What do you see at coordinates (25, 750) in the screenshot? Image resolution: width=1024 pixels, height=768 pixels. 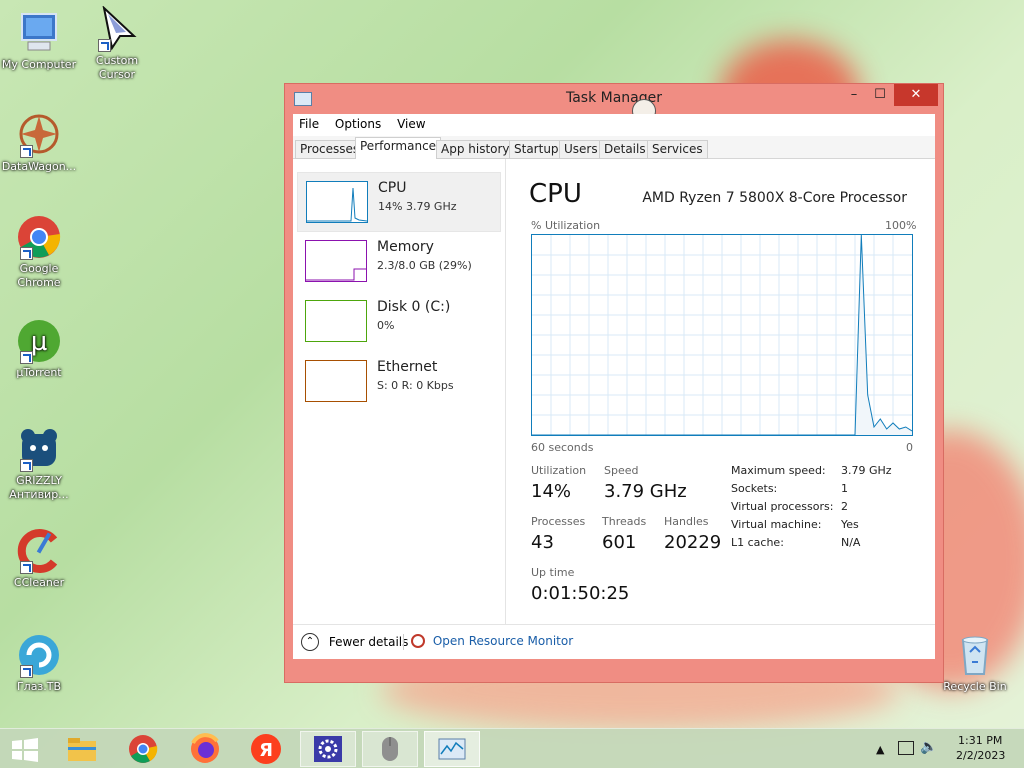 I see `start-icon` at bounding box center [25, 750].